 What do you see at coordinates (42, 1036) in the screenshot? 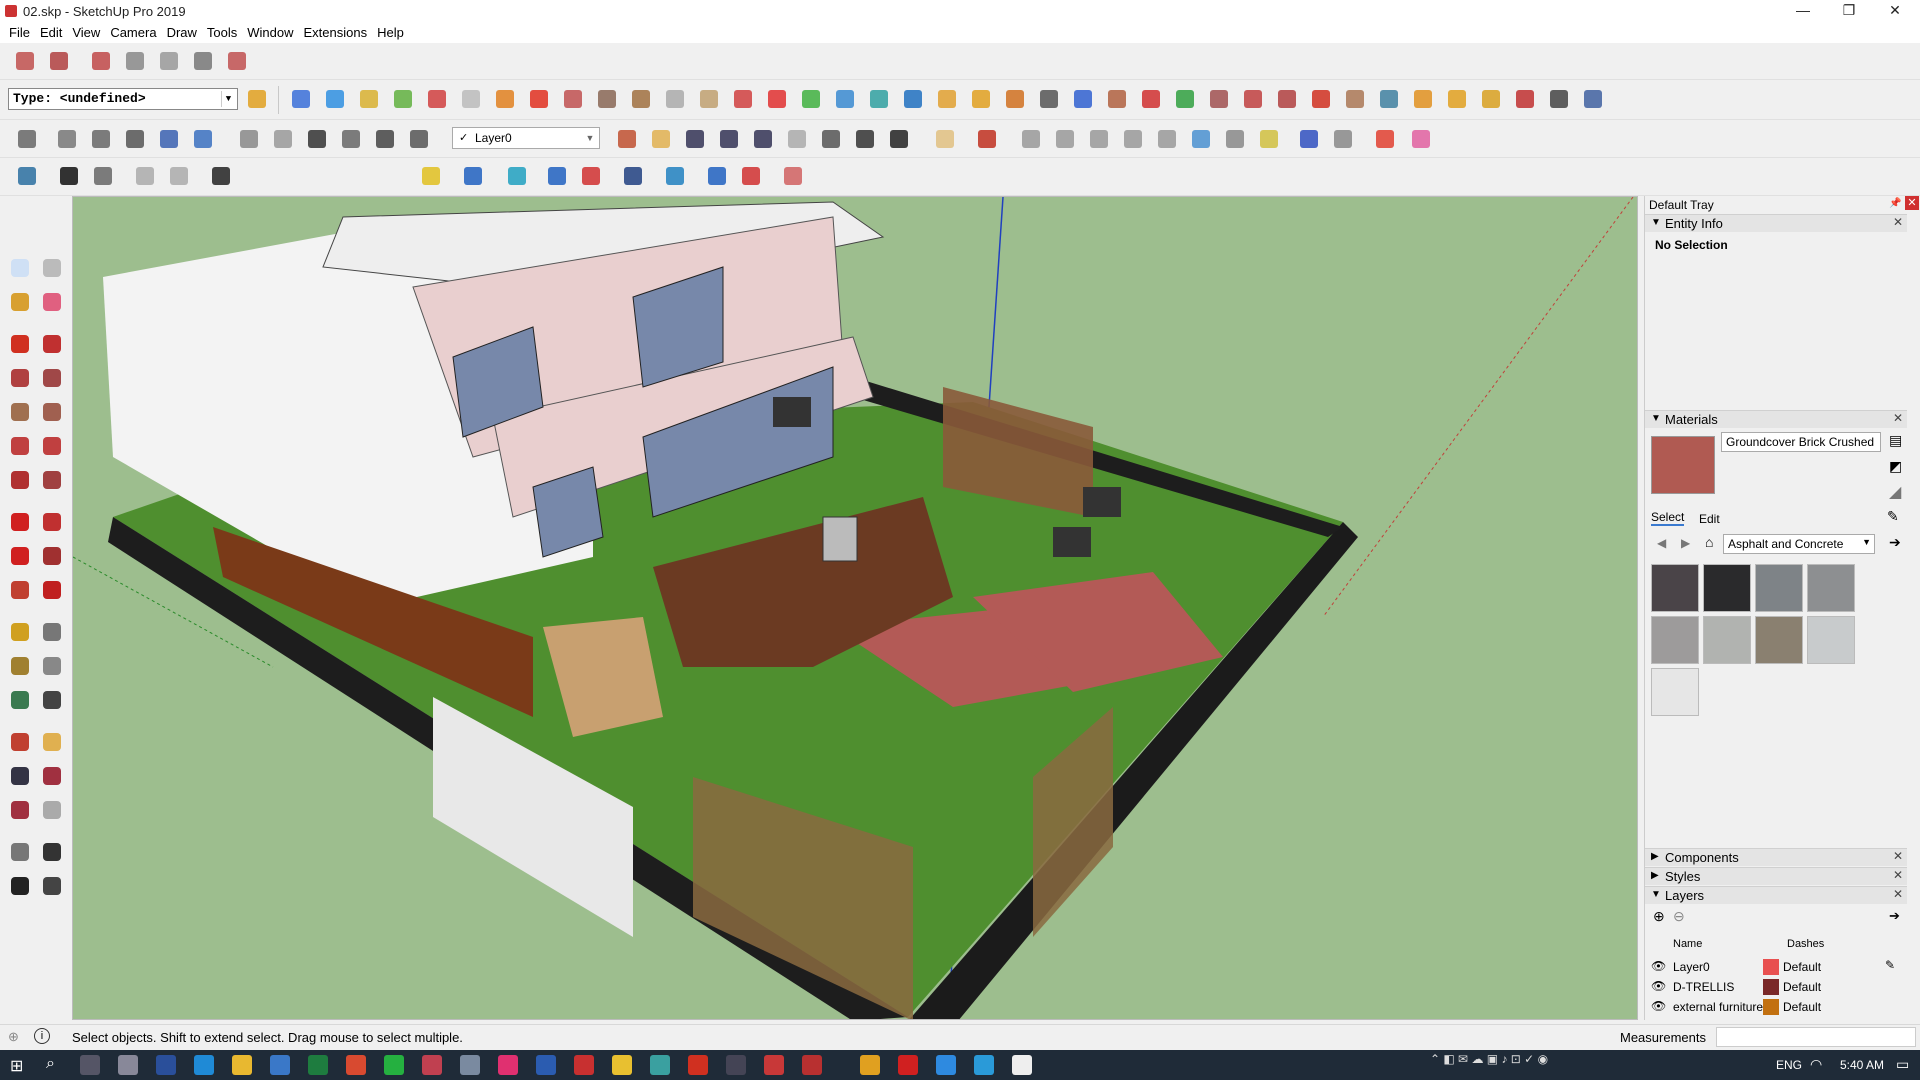
I see `info-icon: i` at bounding box center [42, 1036].